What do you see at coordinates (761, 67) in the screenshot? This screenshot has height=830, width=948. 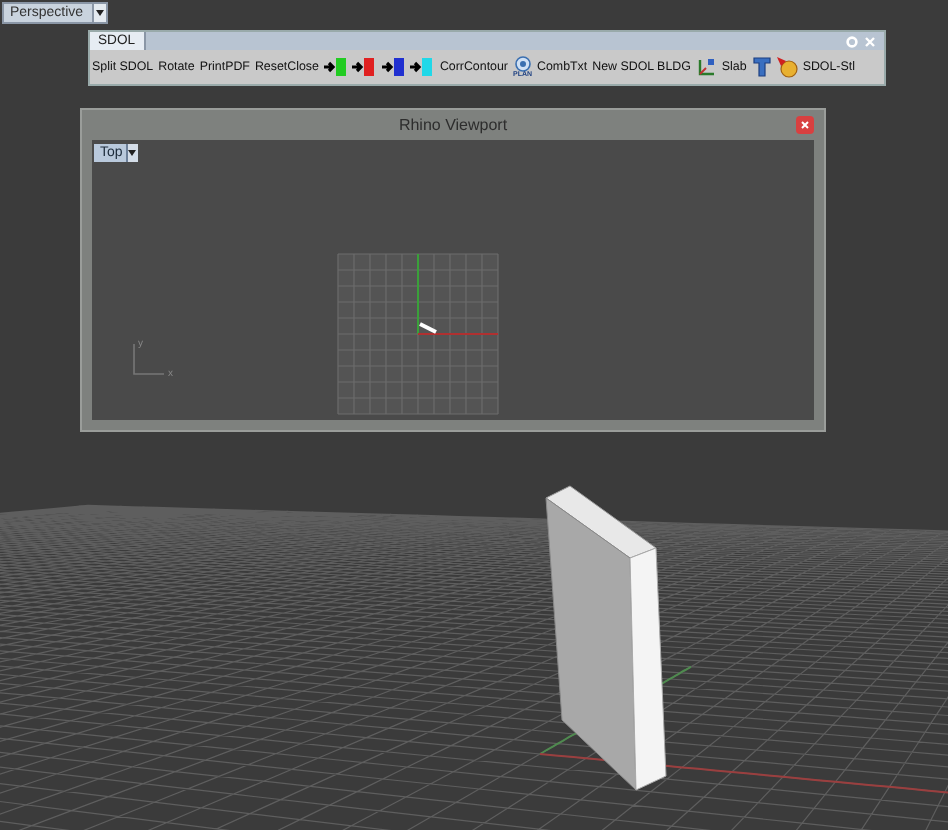 I see `pillar-icon` at bounding box center [761, 67].